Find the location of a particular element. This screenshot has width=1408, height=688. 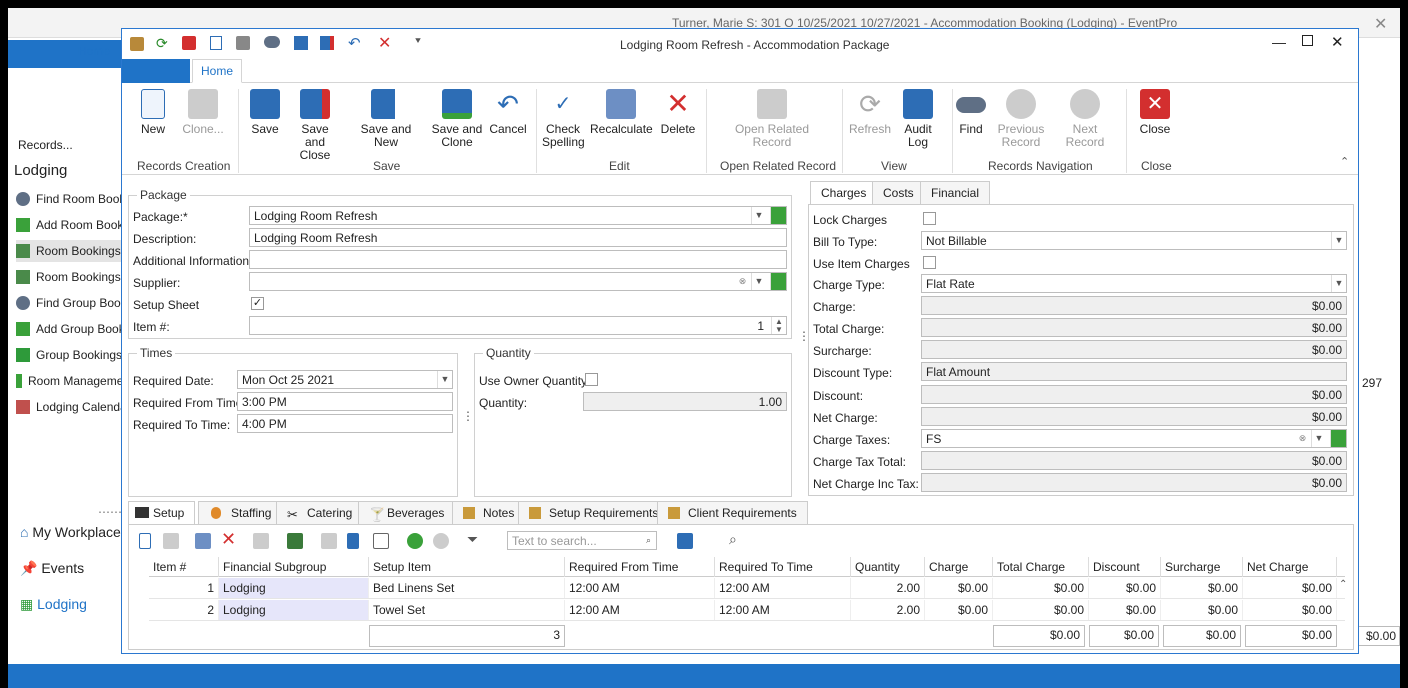

item-number-stepper: 1 ▲ ▼ is located at coordinates (518, 325).